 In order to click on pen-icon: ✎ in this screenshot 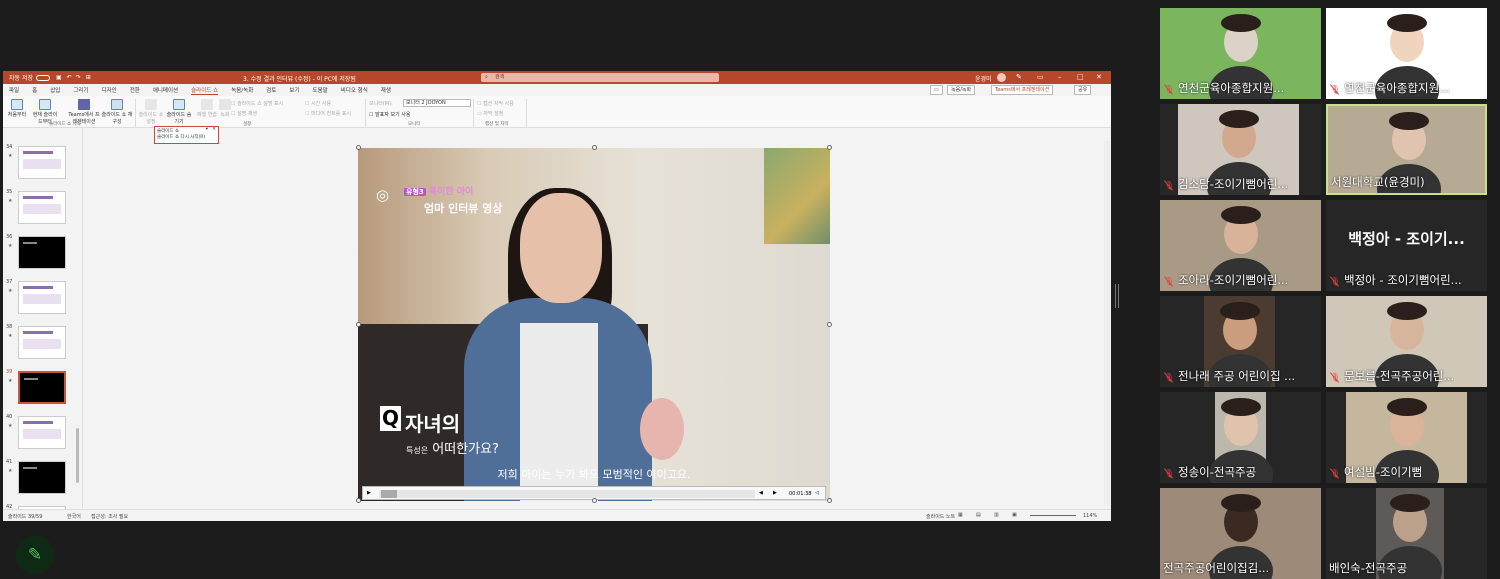, I will do `click(1019, 77)`.